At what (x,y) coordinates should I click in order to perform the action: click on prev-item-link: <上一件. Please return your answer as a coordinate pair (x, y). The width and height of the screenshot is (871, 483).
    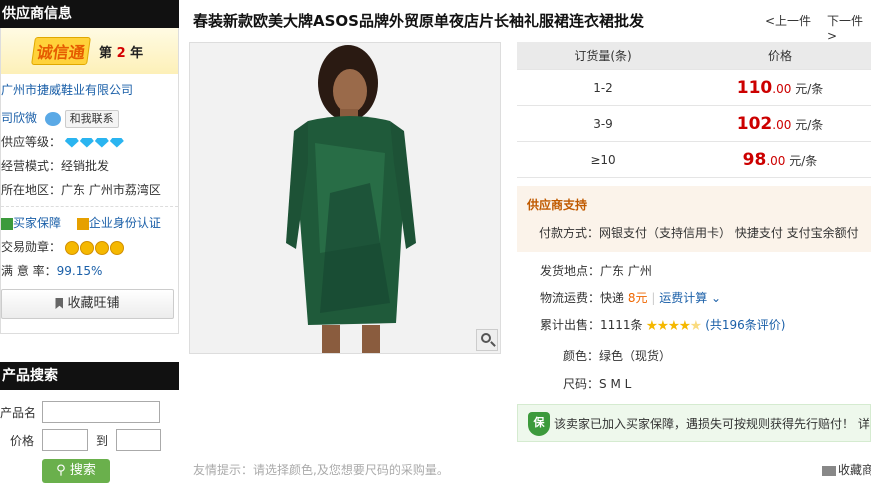
    Looking at the image, I should click on (788, 20).